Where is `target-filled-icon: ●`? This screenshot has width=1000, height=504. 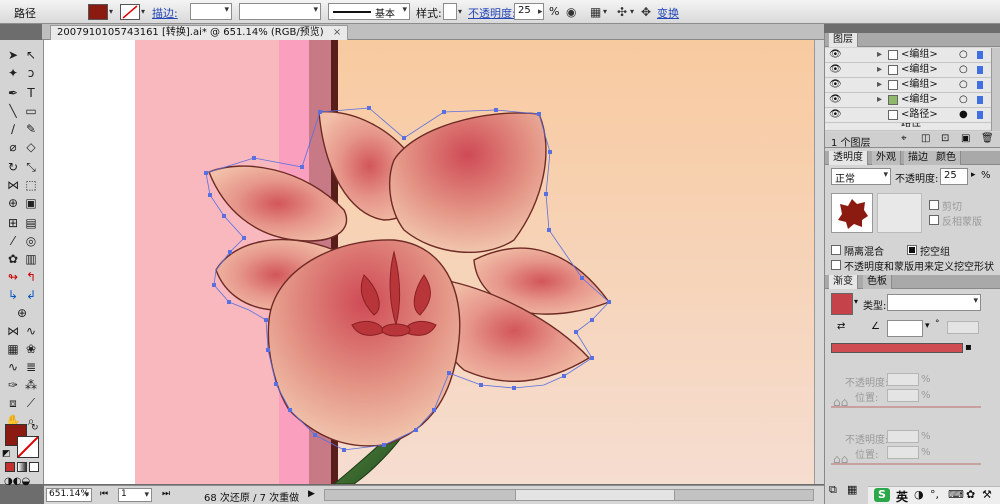 target-filled-icon: ● is located at coordinates (963, 115).